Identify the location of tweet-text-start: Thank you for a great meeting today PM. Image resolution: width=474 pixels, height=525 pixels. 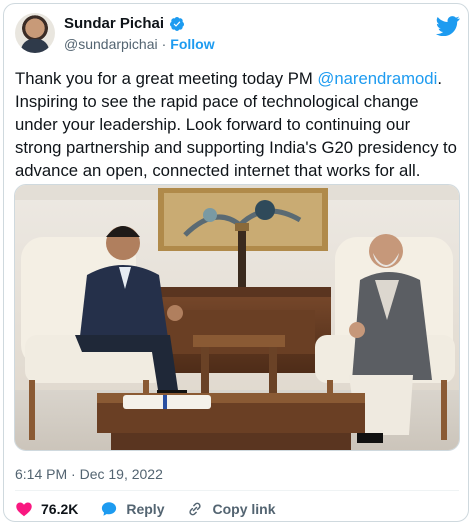
(166, 78).